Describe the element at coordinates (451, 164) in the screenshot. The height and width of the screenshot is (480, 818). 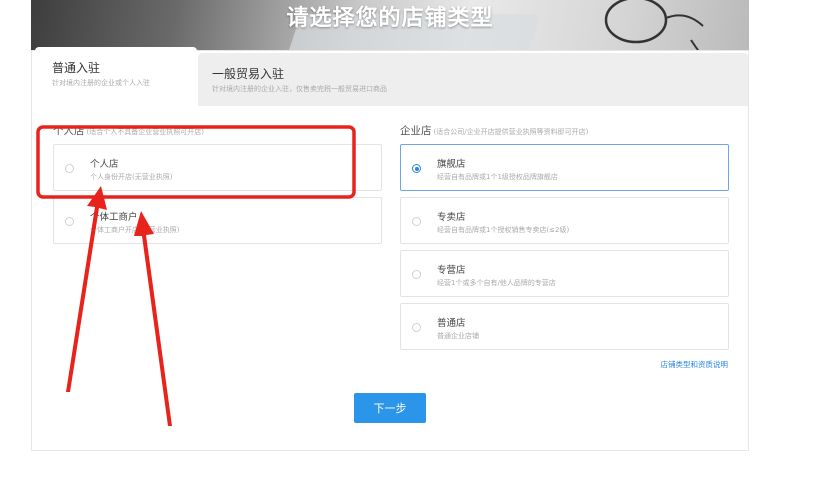
I see `option-title: 旗舰店` at that location.